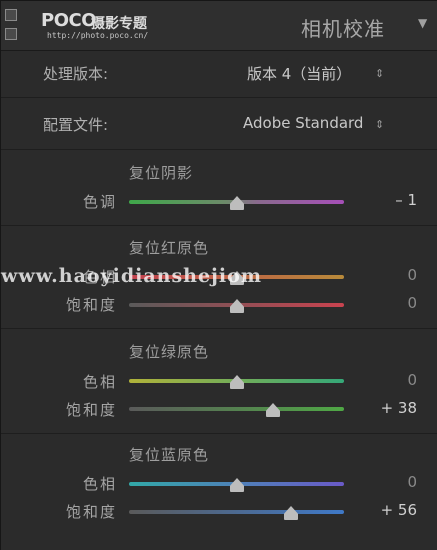 The image size is (437, 550). Describe the element at coordinates (91, 305) in the screenshot. I see `red-saturation-label: 饱和度` at that location.